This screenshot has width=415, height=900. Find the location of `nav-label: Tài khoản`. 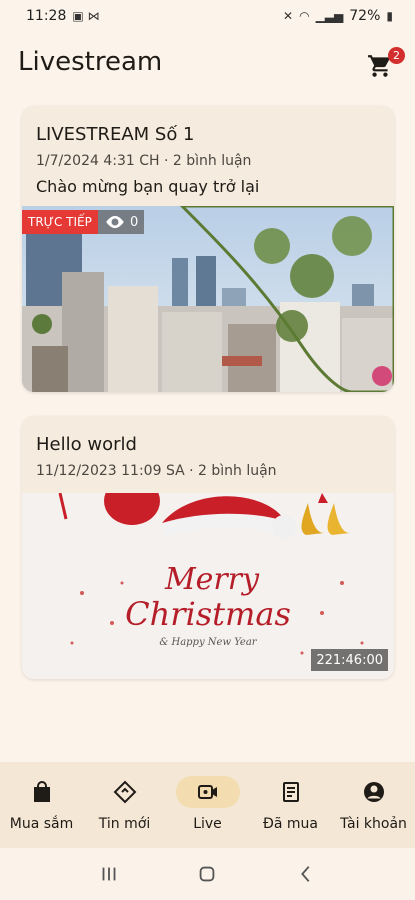

nav-label: Tài khoản is located at coordinates (373, 824).